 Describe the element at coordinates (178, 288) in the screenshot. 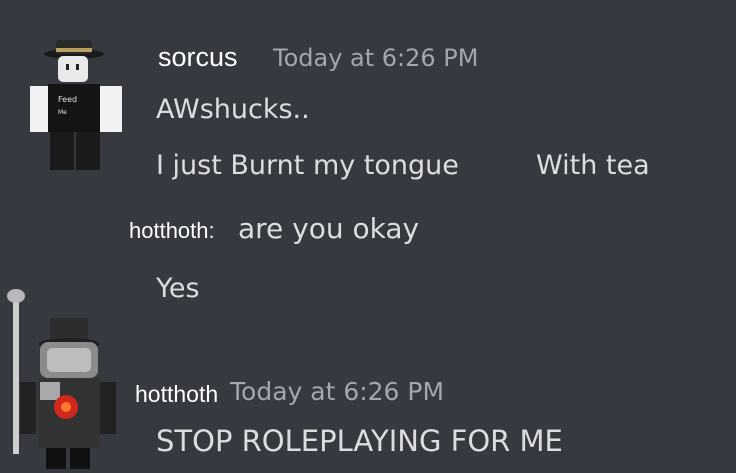

I see `message-line: Yes` at that location.